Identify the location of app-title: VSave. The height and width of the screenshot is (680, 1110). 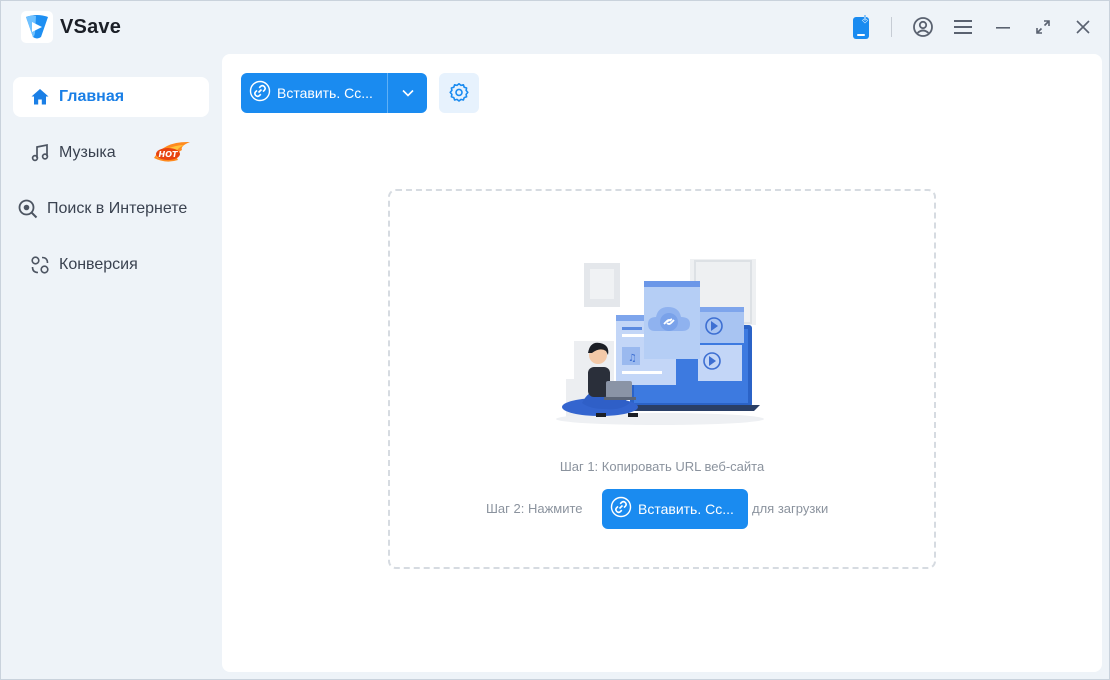
(91, 27).